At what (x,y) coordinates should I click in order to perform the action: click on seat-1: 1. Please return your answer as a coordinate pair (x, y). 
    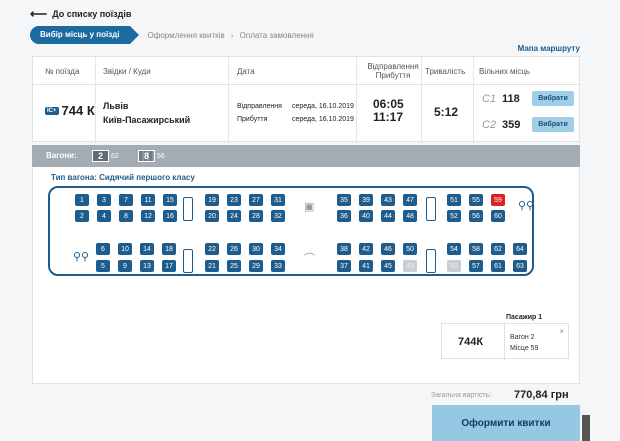
    Looking at the image, I should click on (82, 200).